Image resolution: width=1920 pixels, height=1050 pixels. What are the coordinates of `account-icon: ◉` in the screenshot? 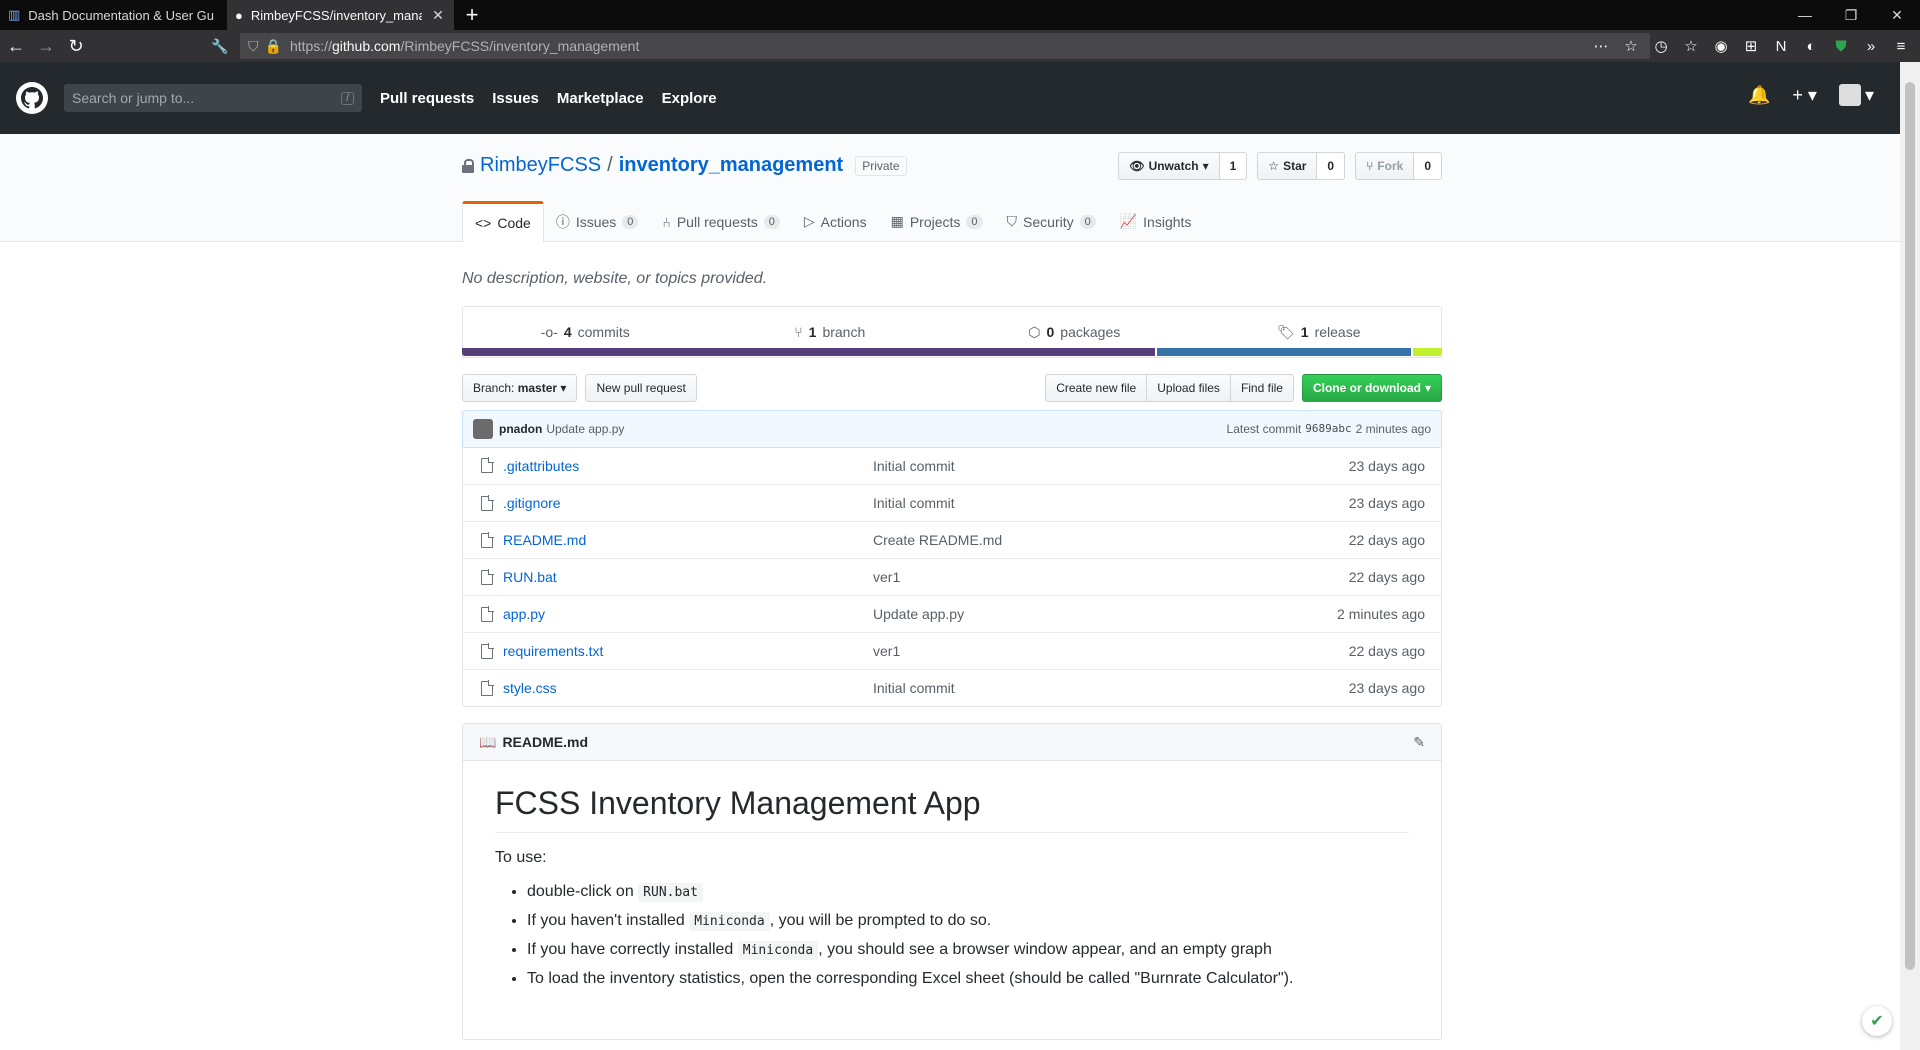 It's located at (1721, 46).